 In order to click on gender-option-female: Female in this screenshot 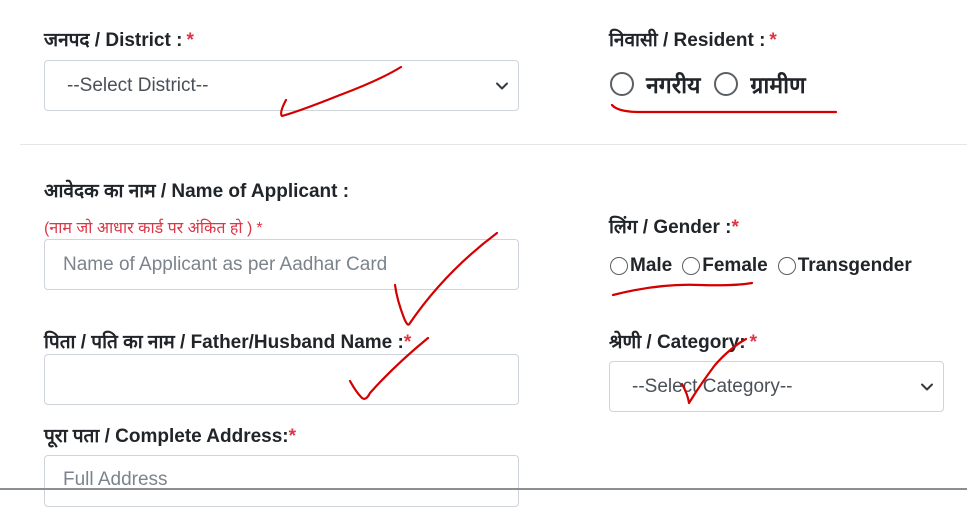, I will do `click(725, 266)`.